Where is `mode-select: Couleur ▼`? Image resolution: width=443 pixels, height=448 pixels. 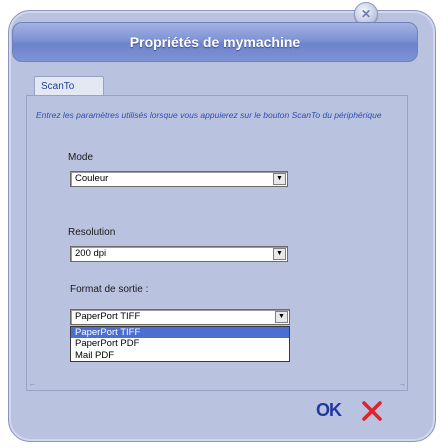 mode-select: Couleur ▼ is located at coordinates (179, 179).